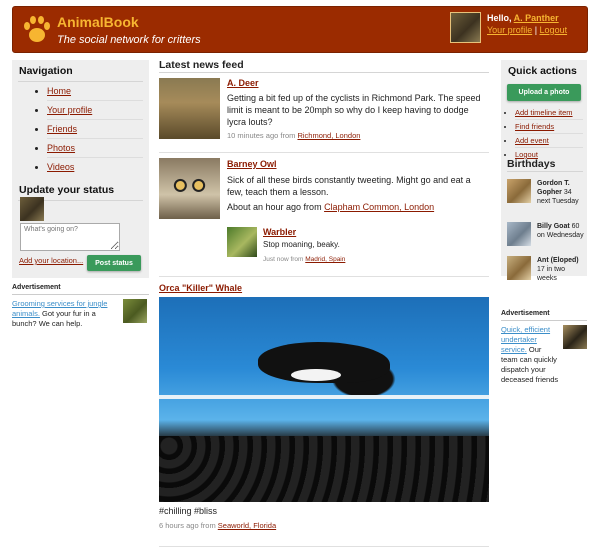 The width and height of the screenshot is (599, 551). What do you see at coordinates (316, 375) in the screenshot?
I see `whale-belly` at bounding box center [316, 375].